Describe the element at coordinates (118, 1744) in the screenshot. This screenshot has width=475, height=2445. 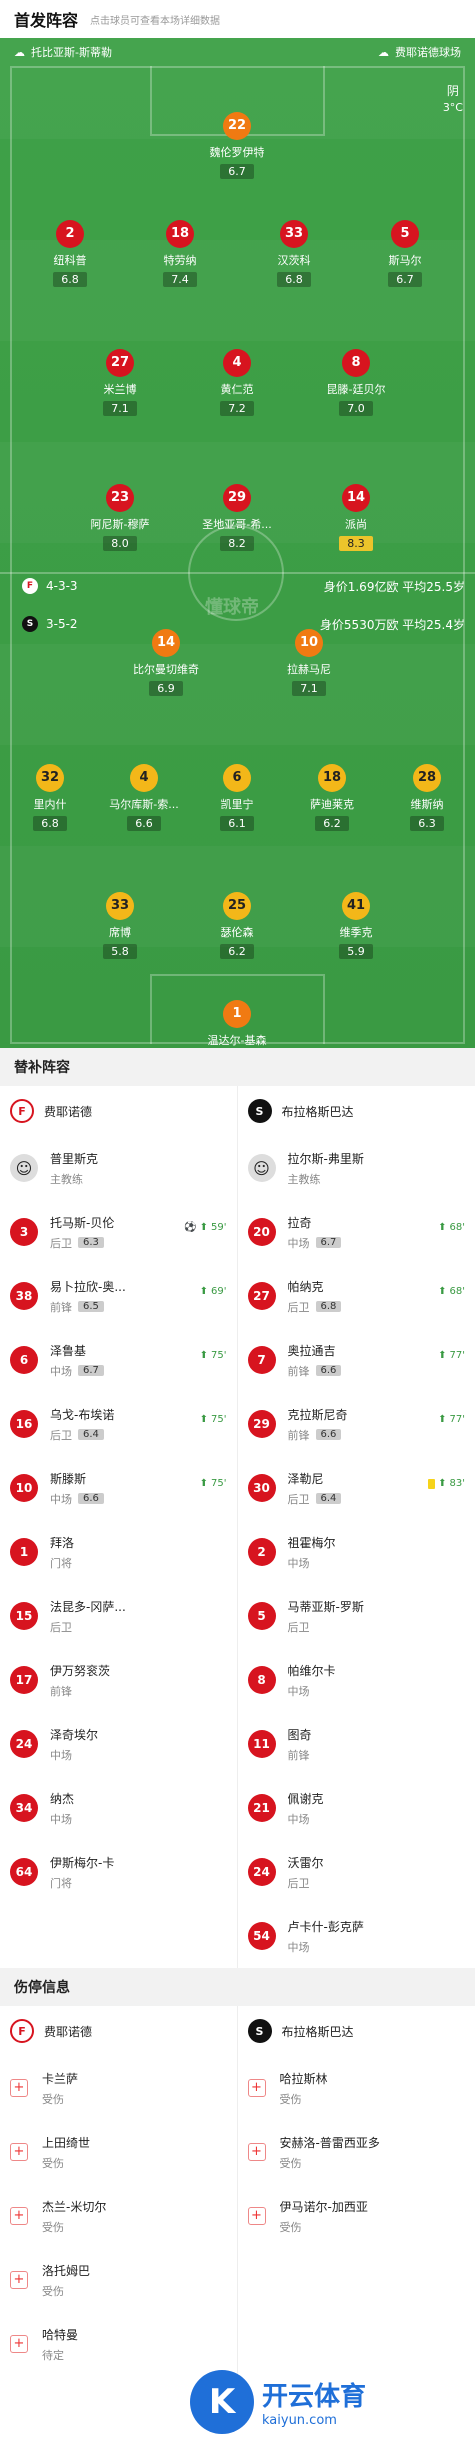
I see `sub-player-row: 24 泽奇埃尔 中场` at that location.